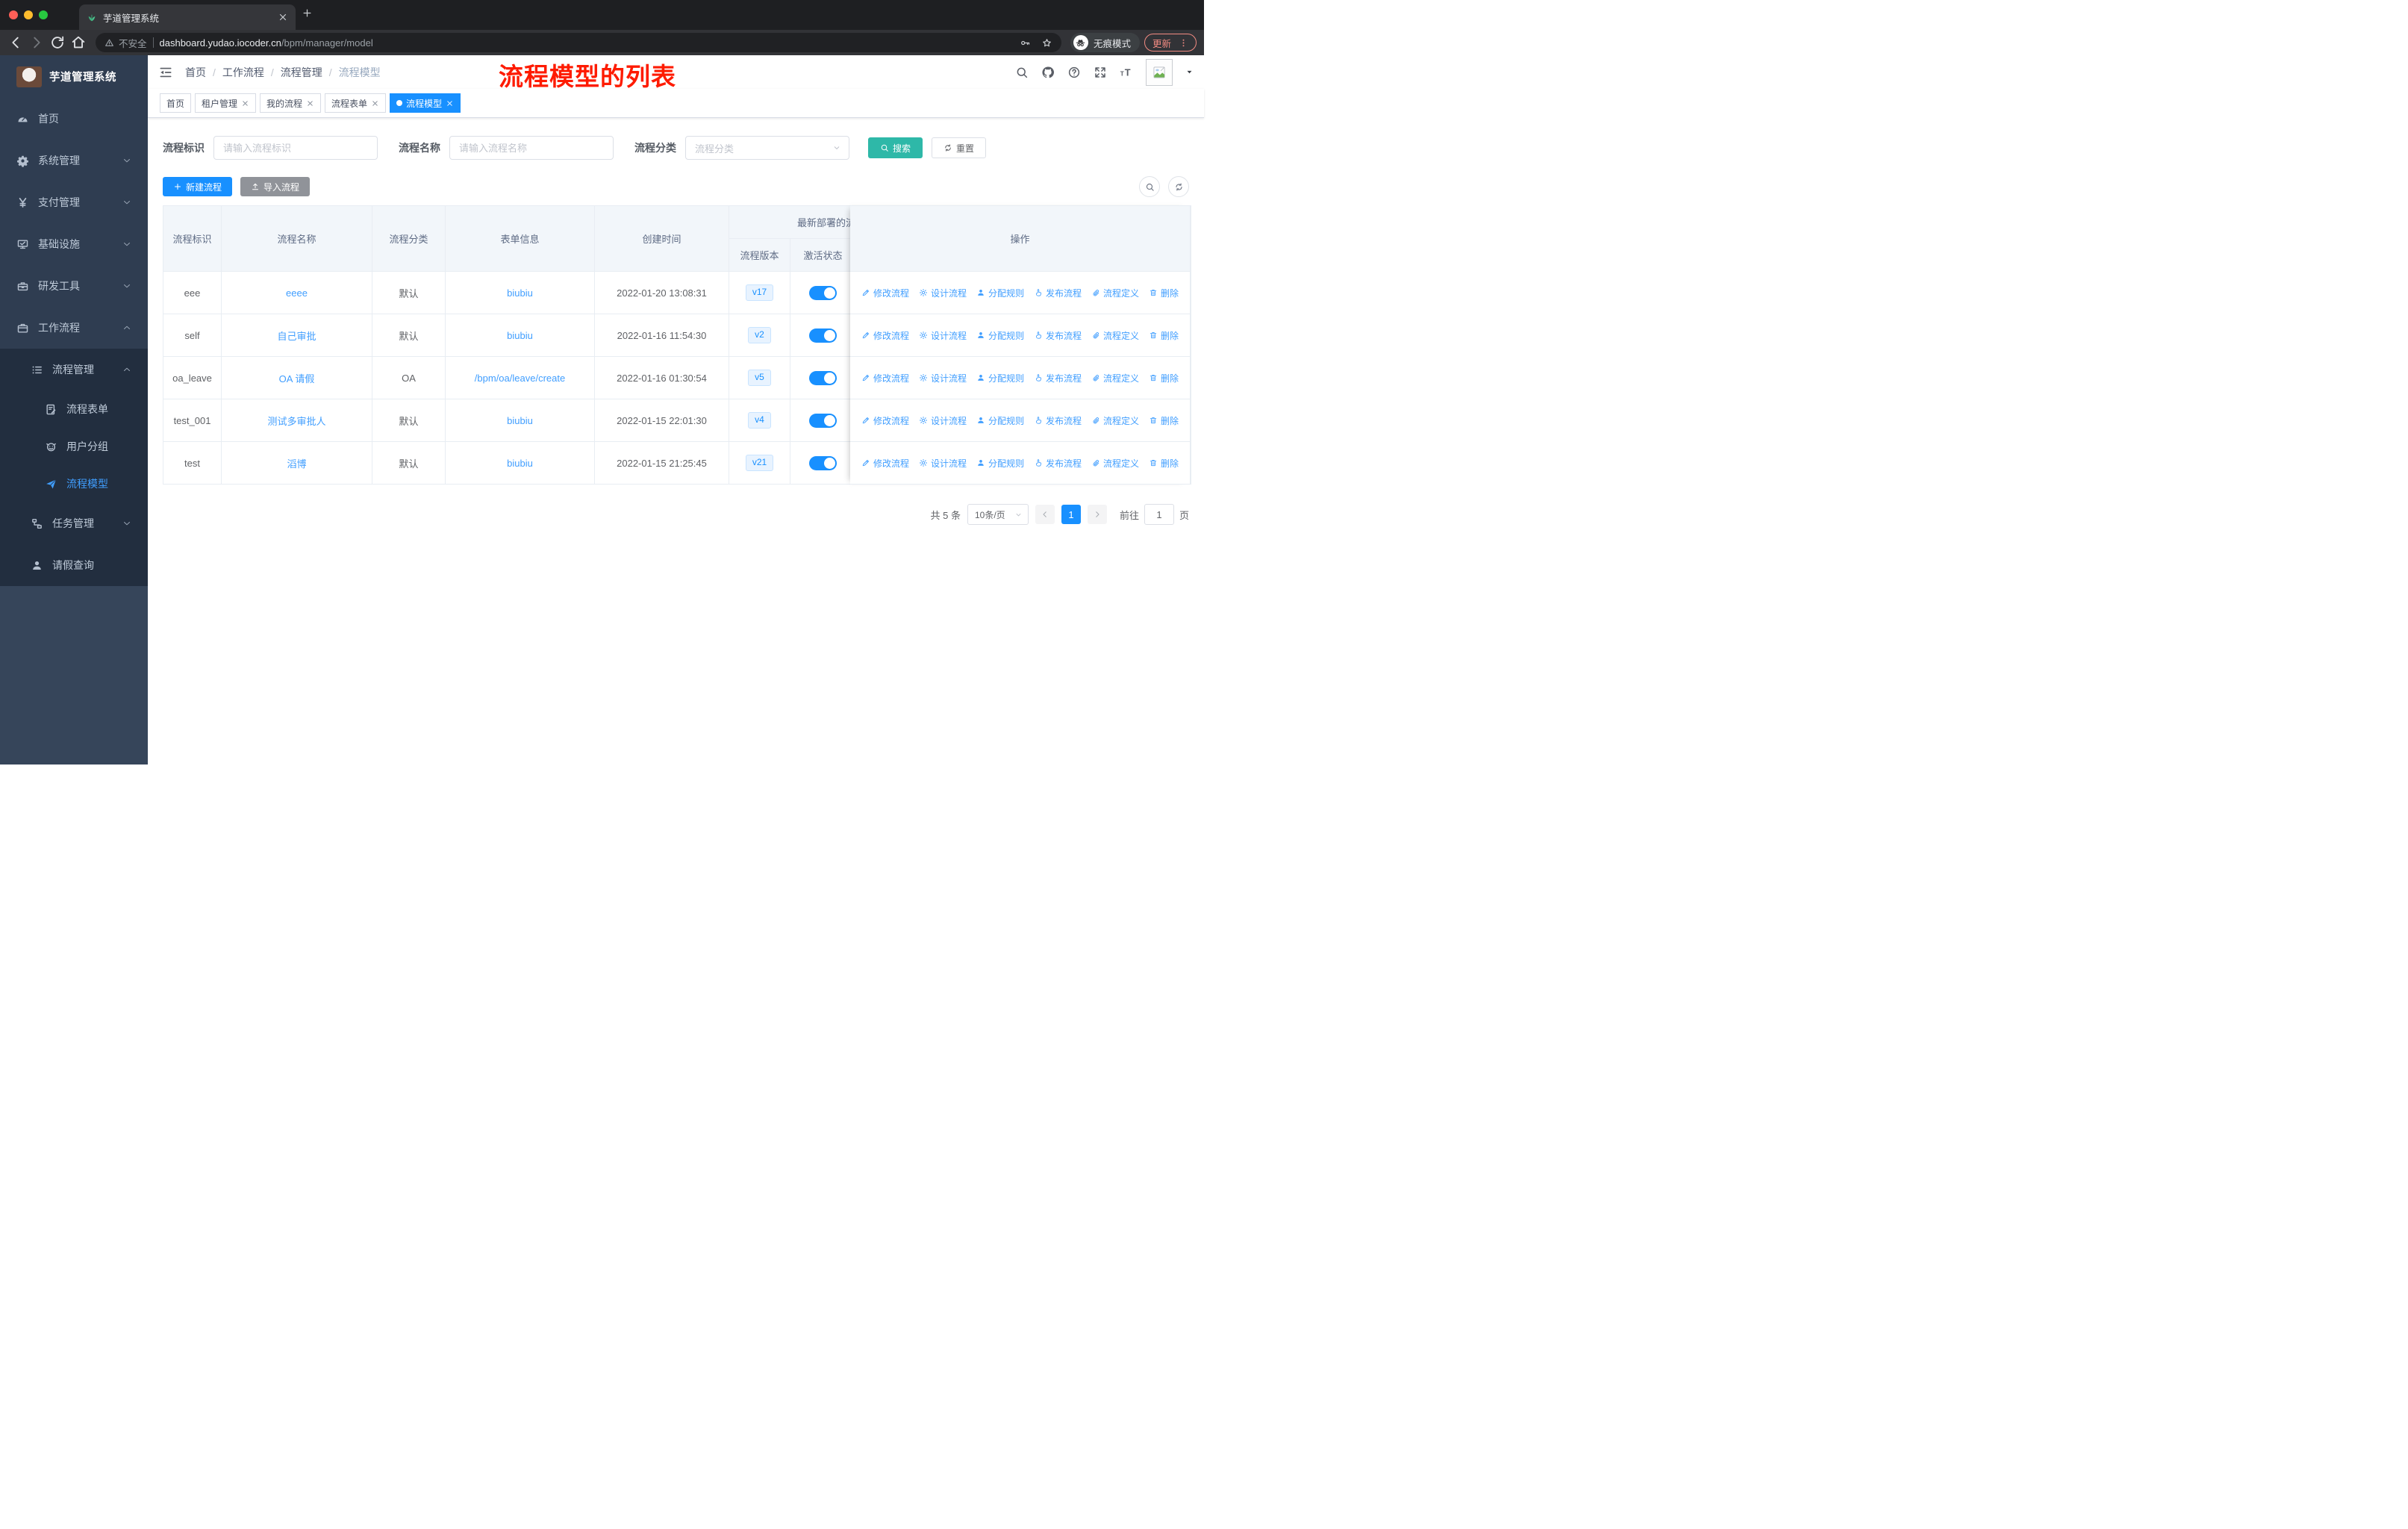  I want to click on password-key-icon, so click(1025, 43).